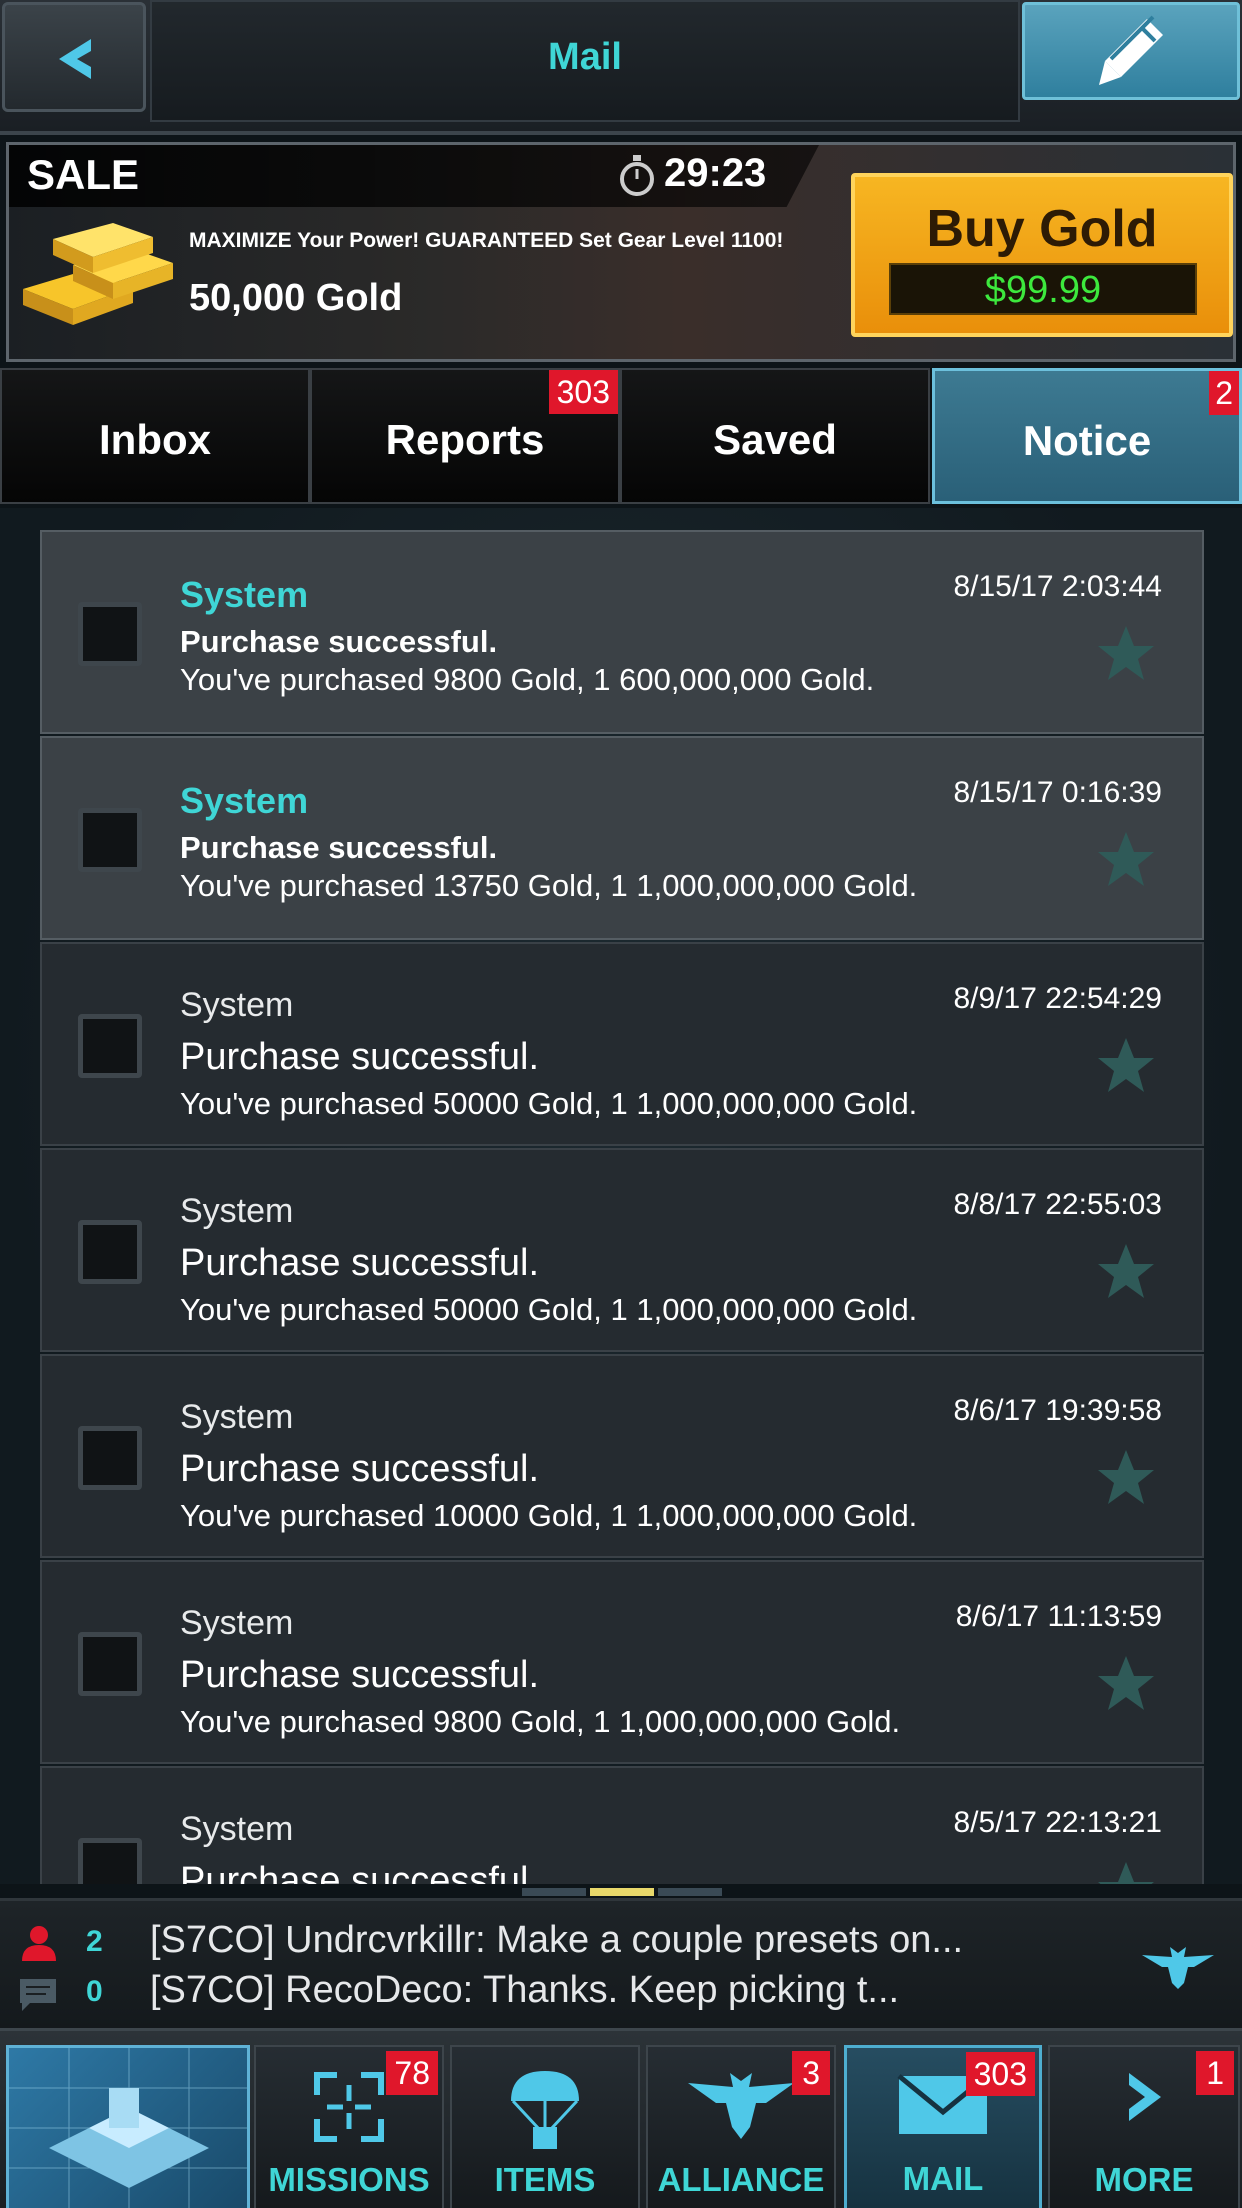  What do you see at coordinates (637, 175) in the screenshot?
I see `stopwatch-icon` at bounding box center [637, 175].